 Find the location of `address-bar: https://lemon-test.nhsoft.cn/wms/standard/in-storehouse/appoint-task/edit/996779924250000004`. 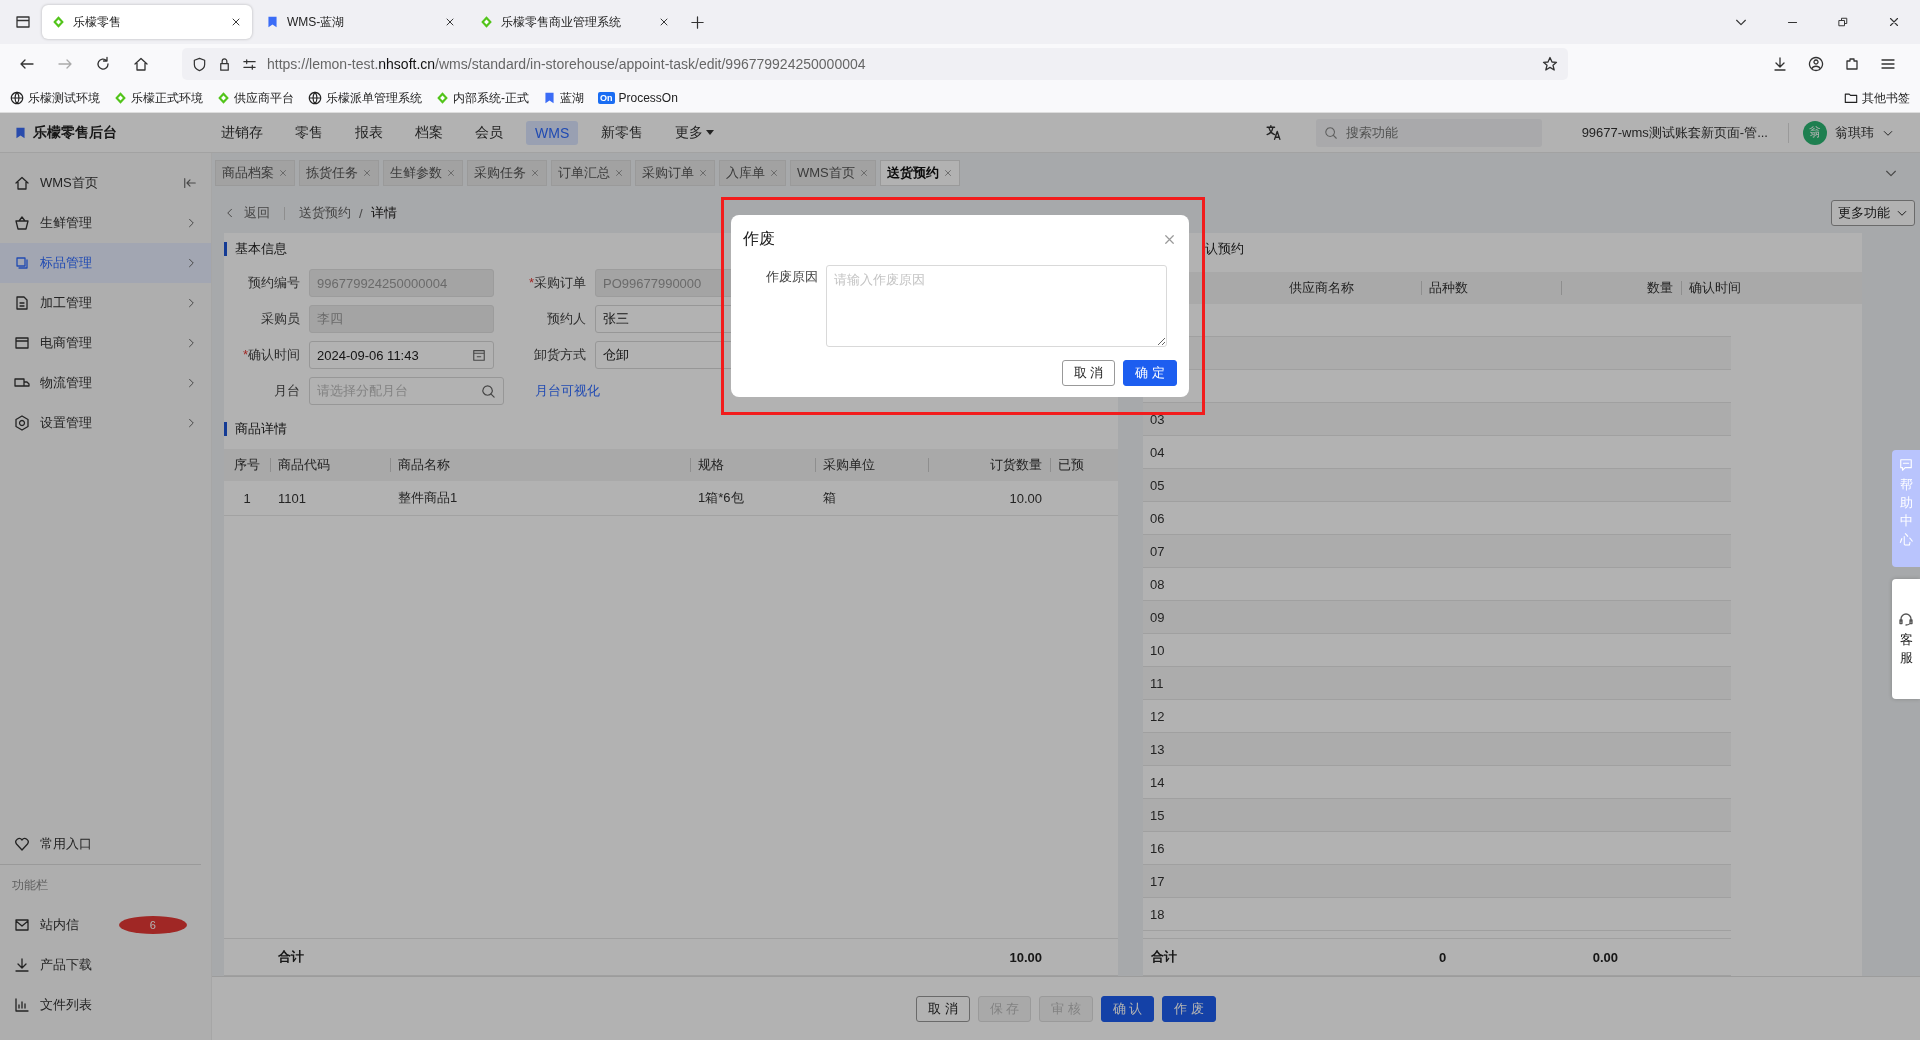

address-bar: https://lemon-test.nhsoft.cn/wms/standard/in-storehouse/appoint-task/edit/996779924250000004 is located at coordinates (875, 64).